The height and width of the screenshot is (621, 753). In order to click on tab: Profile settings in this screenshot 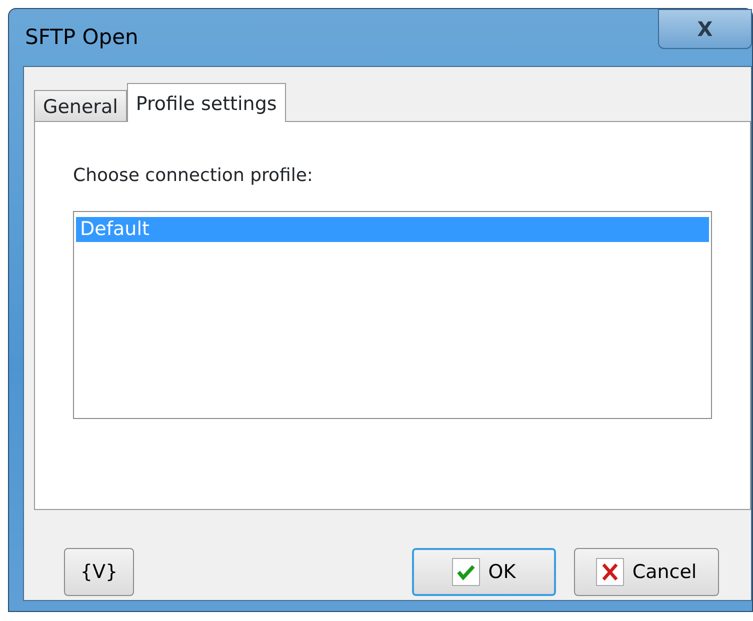, I will do `click(206, 102)`.